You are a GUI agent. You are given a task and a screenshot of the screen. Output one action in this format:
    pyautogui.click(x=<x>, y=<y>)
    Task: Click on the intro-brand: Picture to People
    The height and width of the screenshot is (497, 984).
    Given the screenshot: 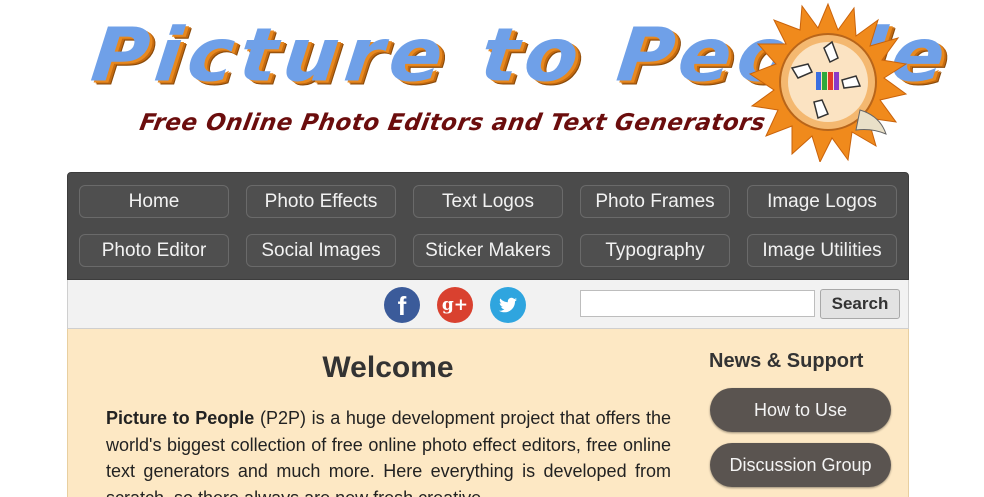 What is the action you would take?
    pyautogui.click(x=180, y=418)
    